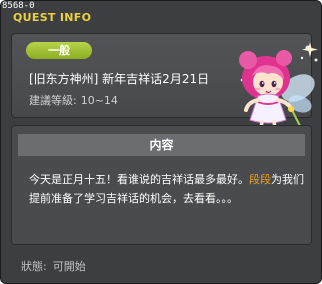  I want to click on recommended-level: 建議等級: 10~14, so click(73, 100).